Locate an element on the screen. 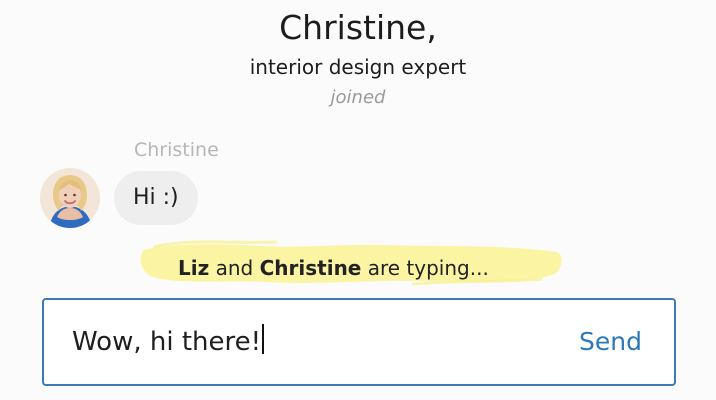 This screenshot has height=400, width=716. typing-conjunction: and is located at coordinates (234, 268).